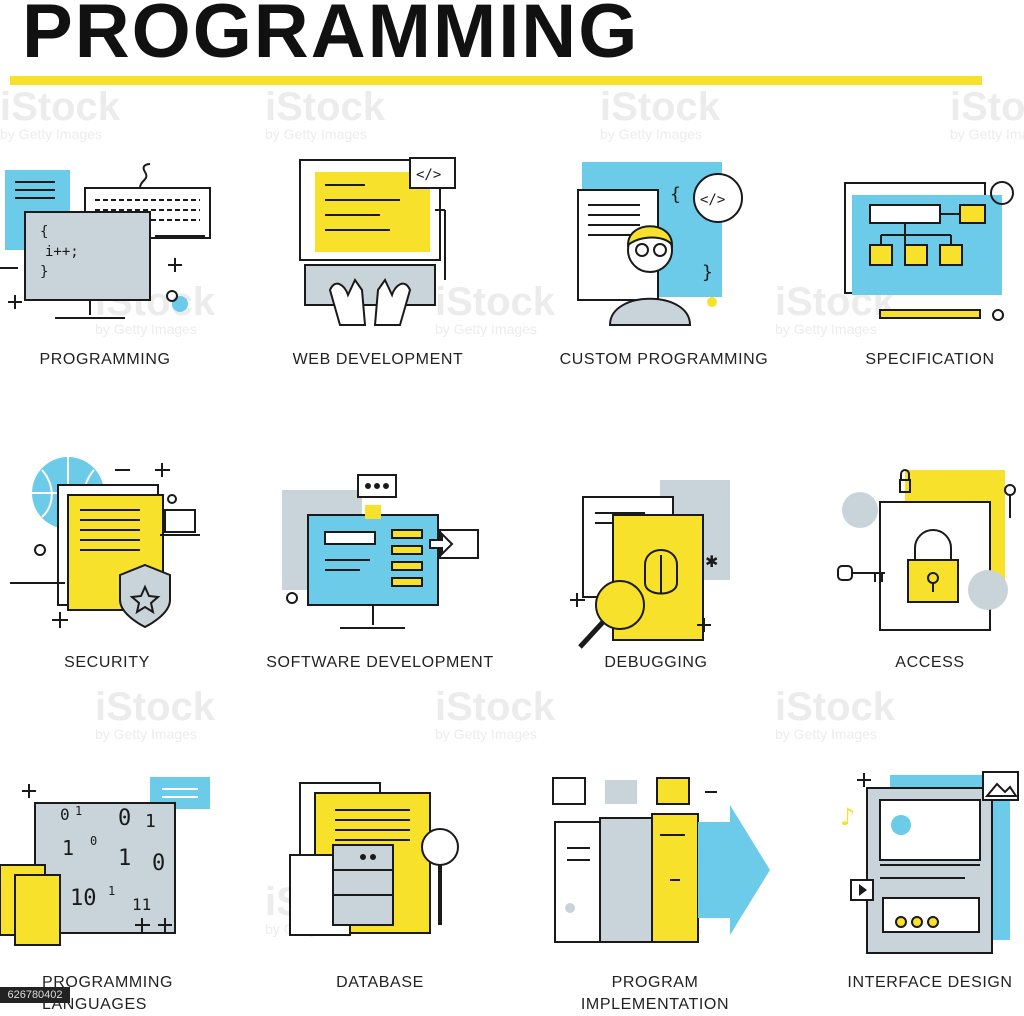  What do you see at coordinates (380, 551) in the screenshot?
I see `software-development-icon` at bounding box center [380, 551].